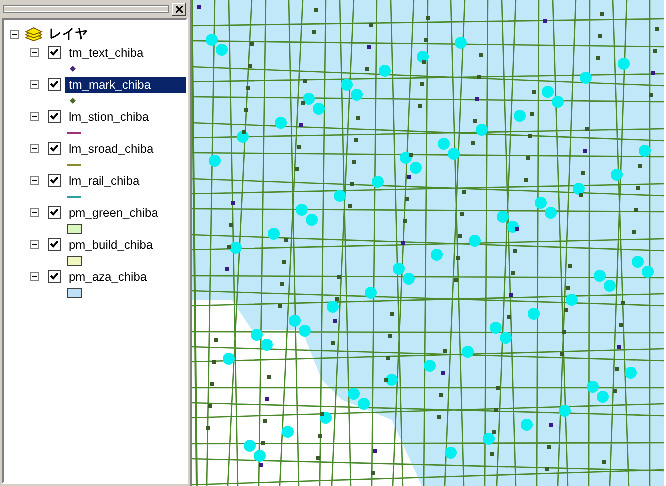 This screenshot has height=486, width=666. I want to click on layer-name: tm_text_chiba, so click(106, 52).